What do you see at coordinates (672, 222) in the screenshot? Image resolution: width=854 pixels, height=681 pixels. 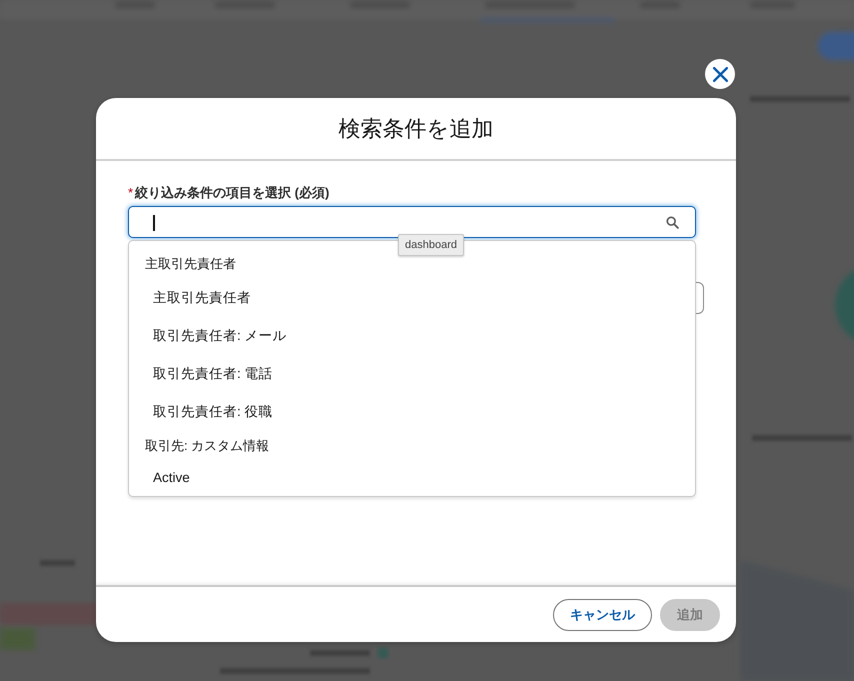 I see `search-icon` at bounding box center [672, 222].